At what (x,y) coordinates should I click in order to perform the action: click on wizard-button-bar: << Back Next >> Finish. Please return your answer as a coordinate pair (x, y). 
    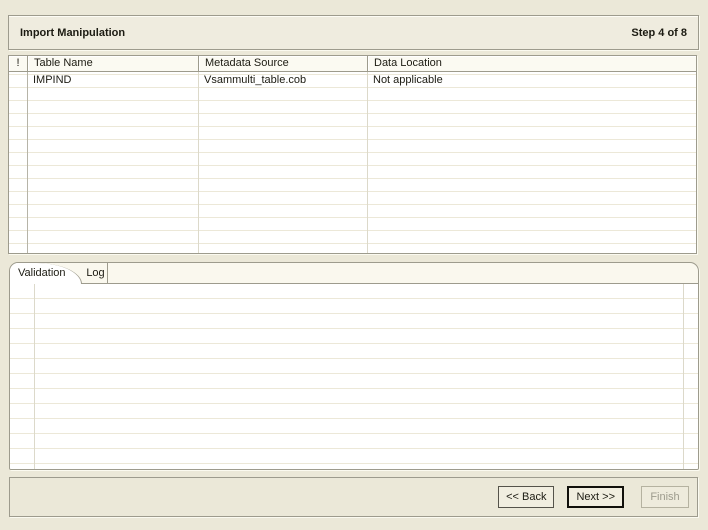
    Looking at the image, I should click on (353, 497).